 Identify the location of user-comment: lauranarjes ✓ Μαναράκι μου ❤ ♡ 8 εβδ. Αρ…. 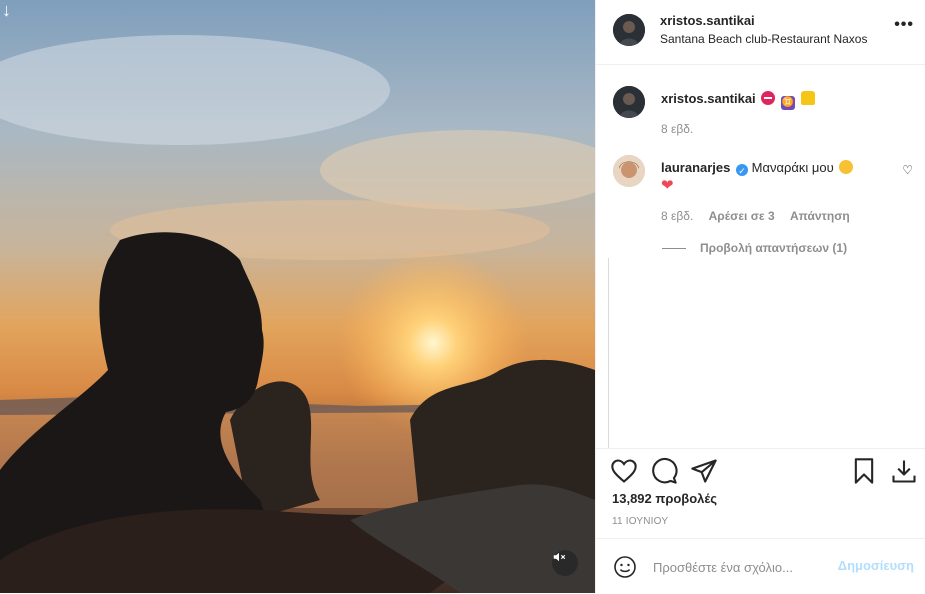
(763, 195).